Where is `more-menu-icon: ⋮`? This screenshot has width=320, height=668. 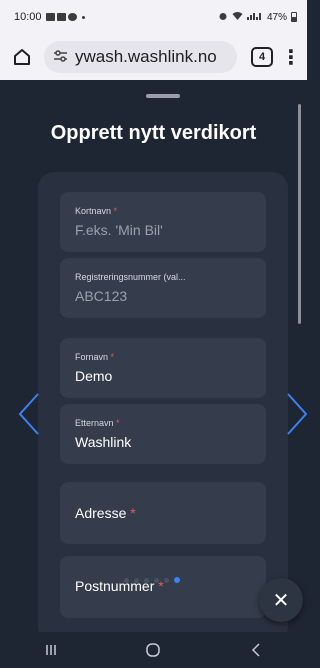 more-menu-icon: ⋮ is located at coordinates (291, 57).